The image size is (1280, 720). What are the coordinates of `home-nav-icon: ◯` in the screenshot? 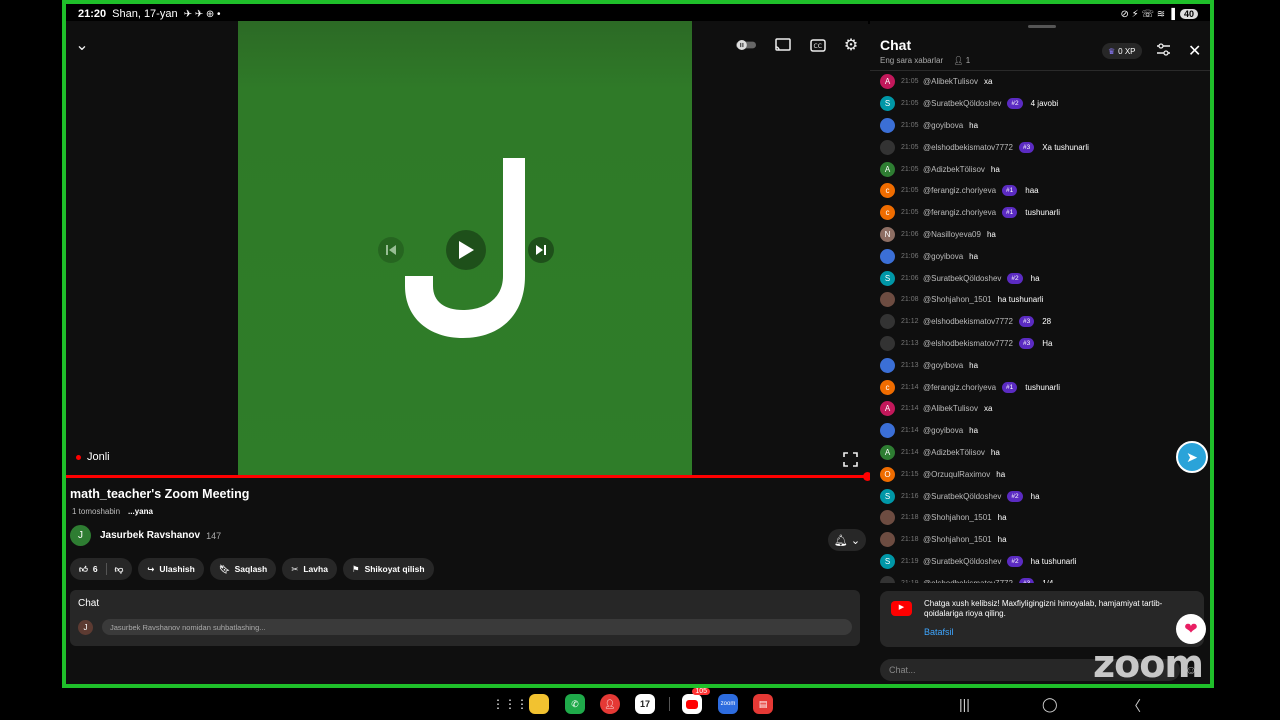 It's located at (1050, 704).